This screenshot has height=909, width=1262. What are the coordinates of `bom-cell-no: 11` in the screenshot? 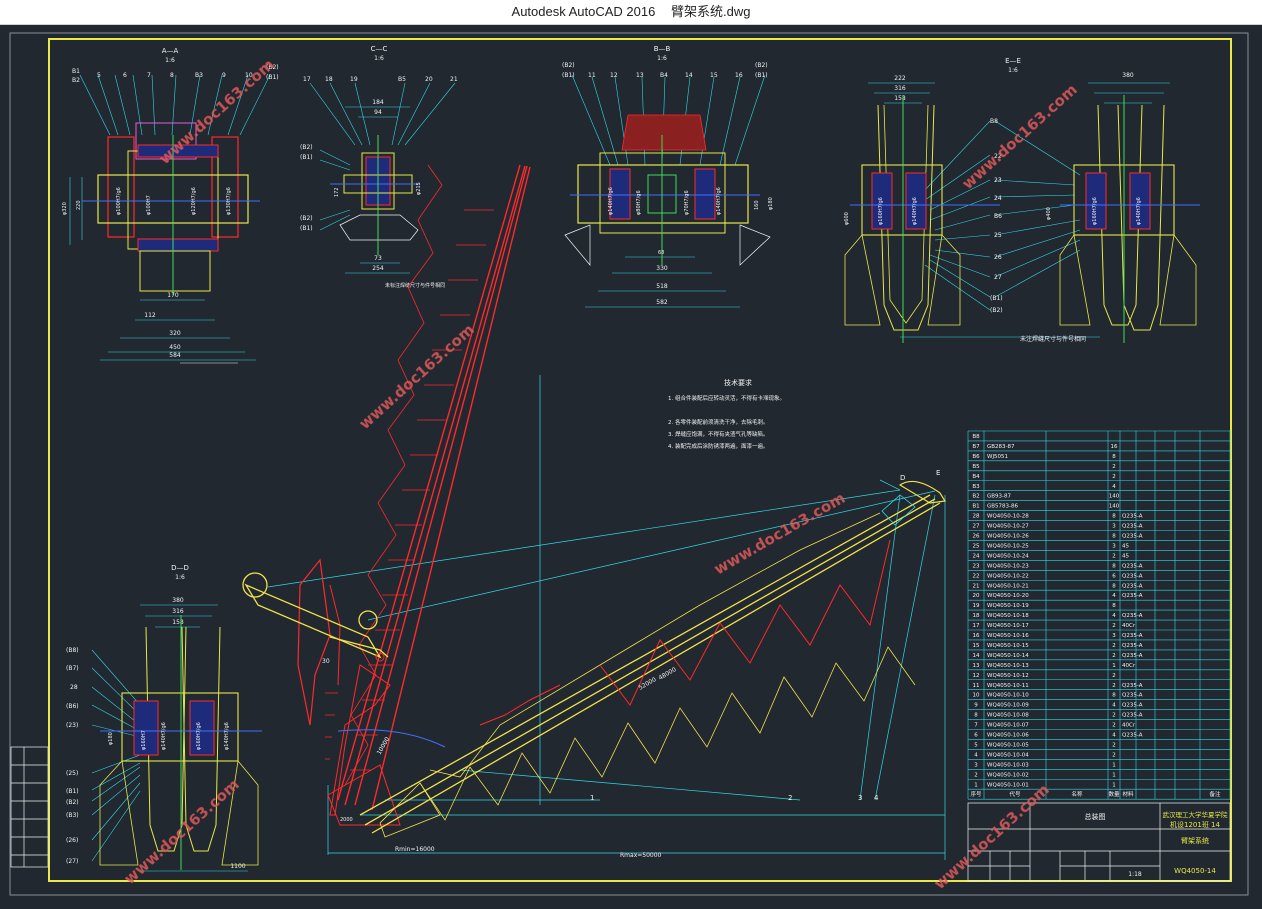 It's located at (976, 686).